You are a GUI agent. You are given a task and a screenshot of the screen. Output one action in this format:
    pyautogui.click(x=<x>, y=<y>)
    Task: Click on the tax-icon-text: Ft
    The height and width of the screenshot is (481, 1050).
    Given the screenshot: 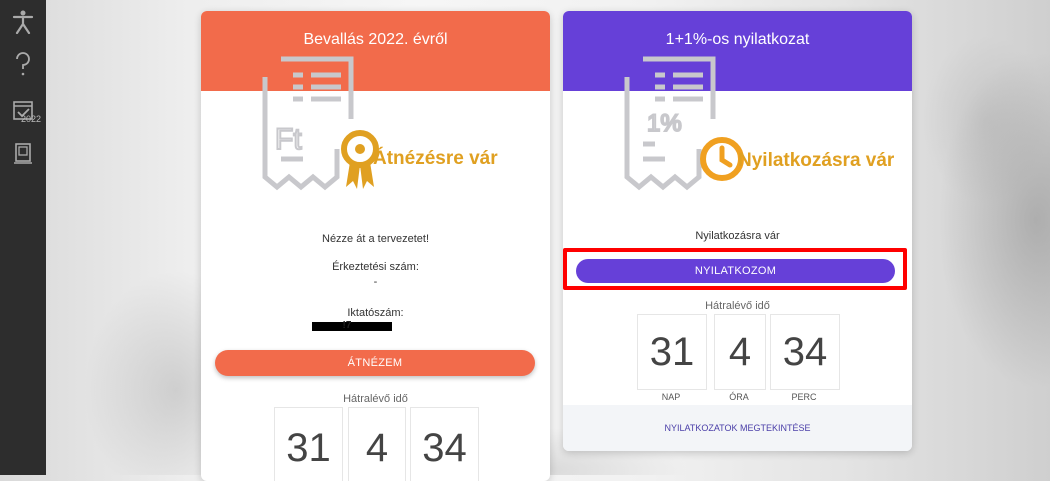 What is the action you would take?
    pyautogui.click(x=288, y=139)
    